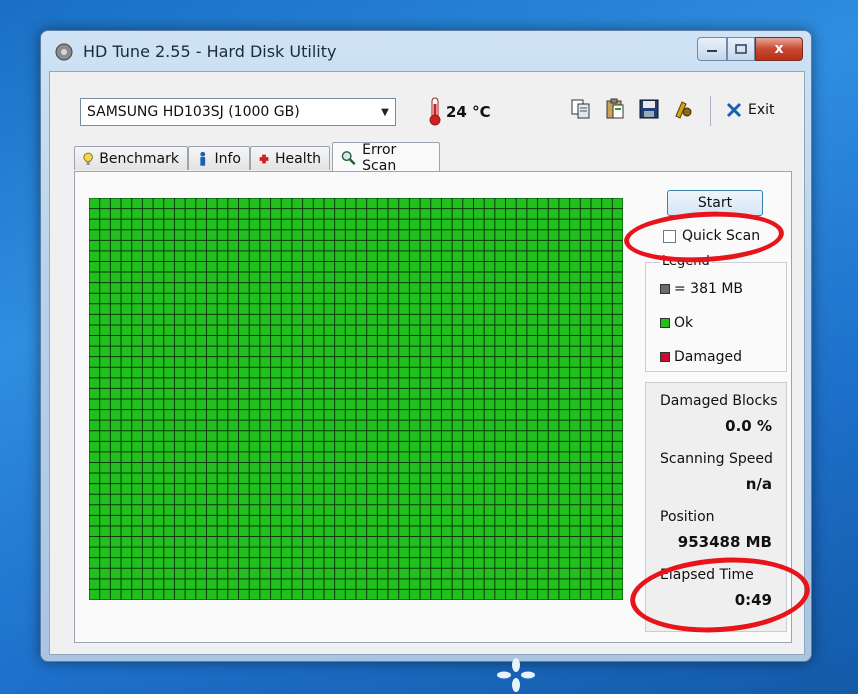 This screenshot has height=694, width=858. What do you see at coordinates (721, 236) in the screenshot?
I see `quick-scan-label: Quick Scan` at bounding box center [721, 236].